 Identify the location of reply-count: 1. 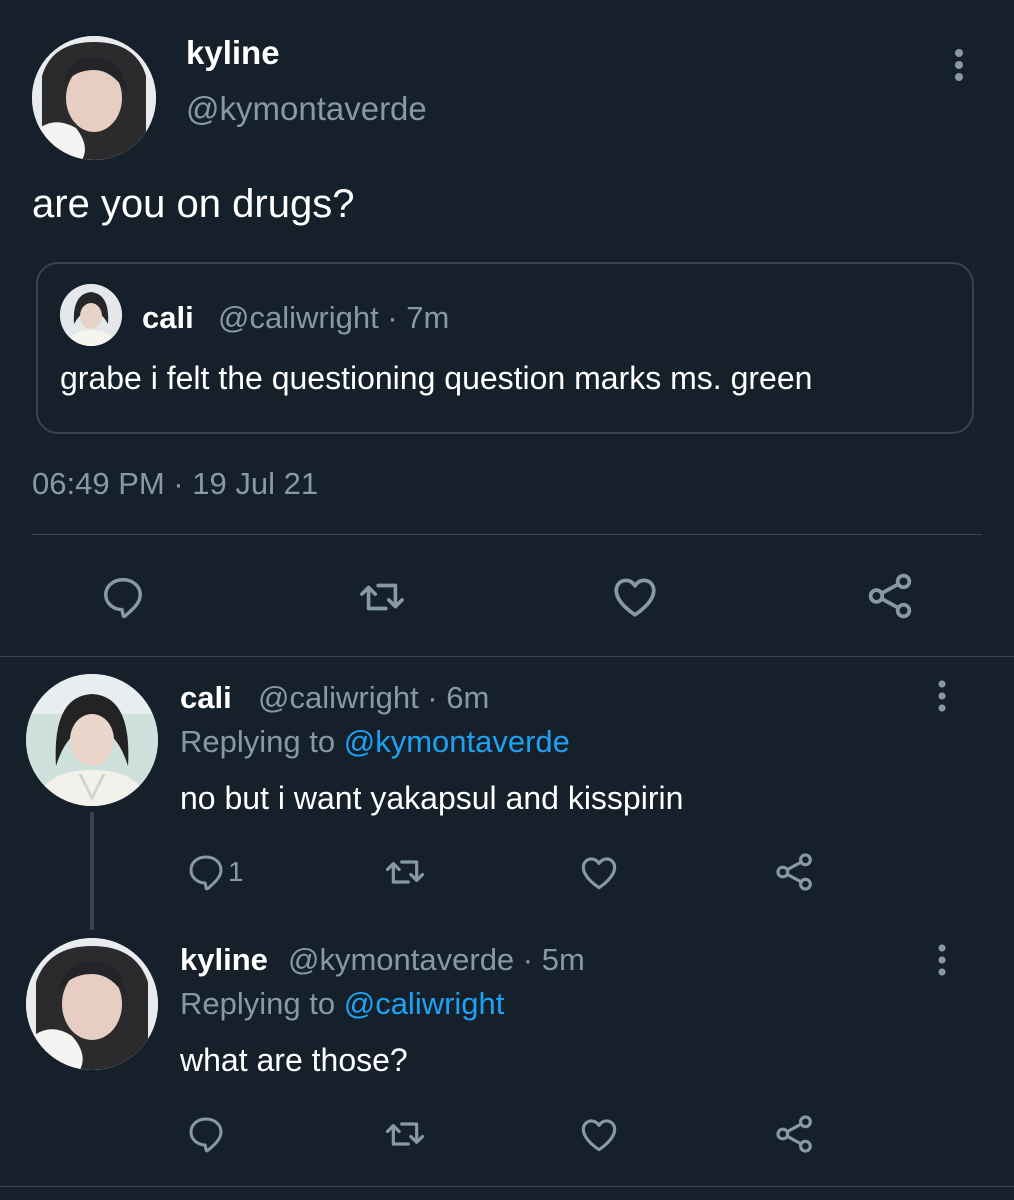
(236, 871).